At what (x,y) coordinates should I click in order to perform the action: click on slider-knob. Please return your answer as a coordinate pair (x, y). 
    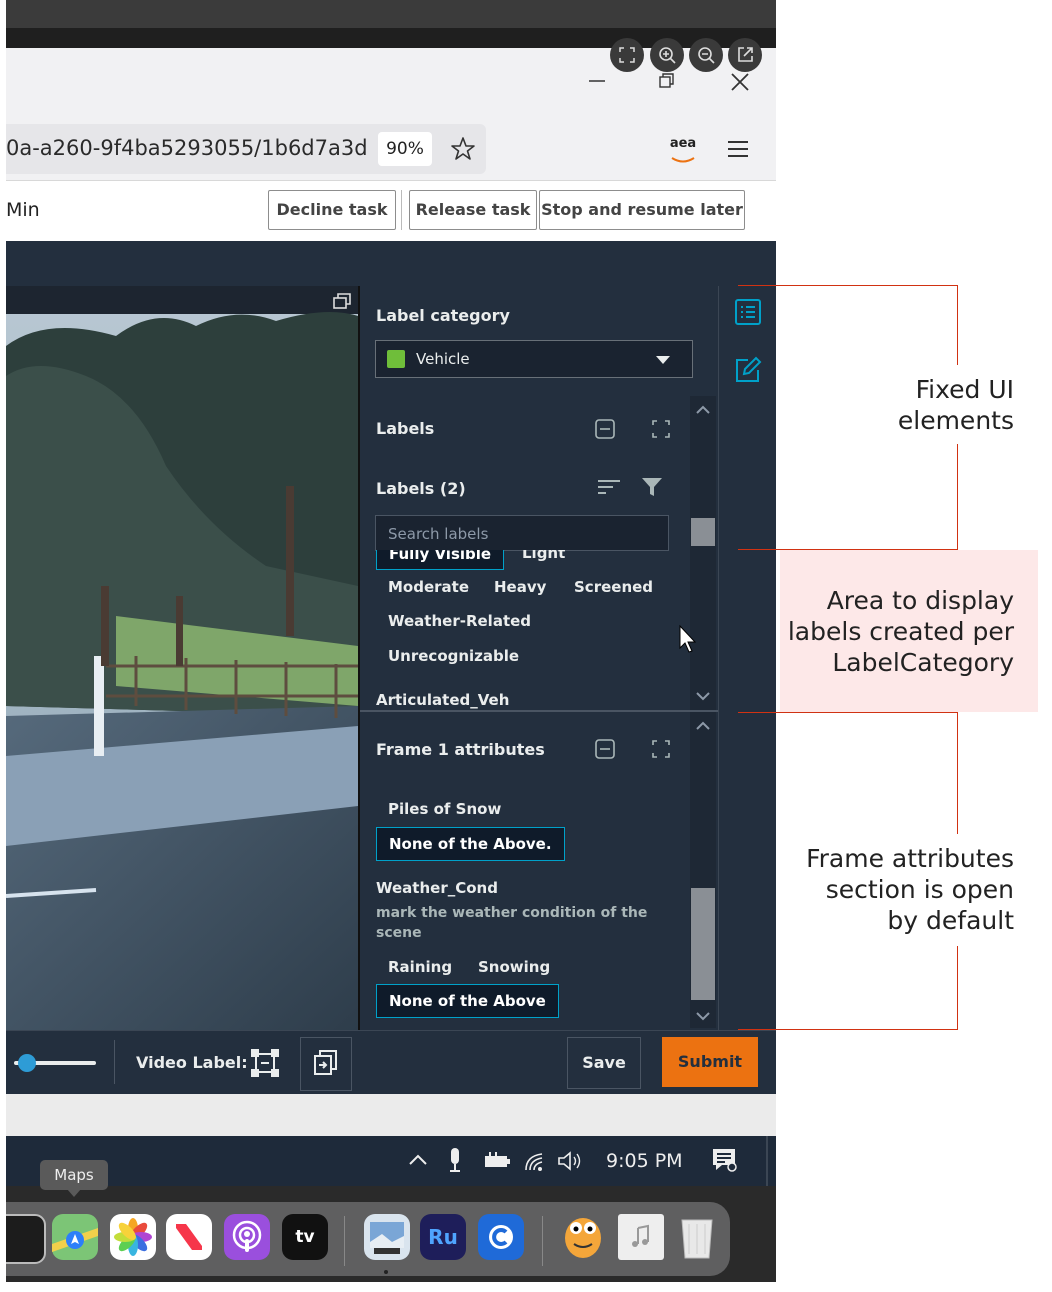
    Looking at the image, I should click on (27, 1063).